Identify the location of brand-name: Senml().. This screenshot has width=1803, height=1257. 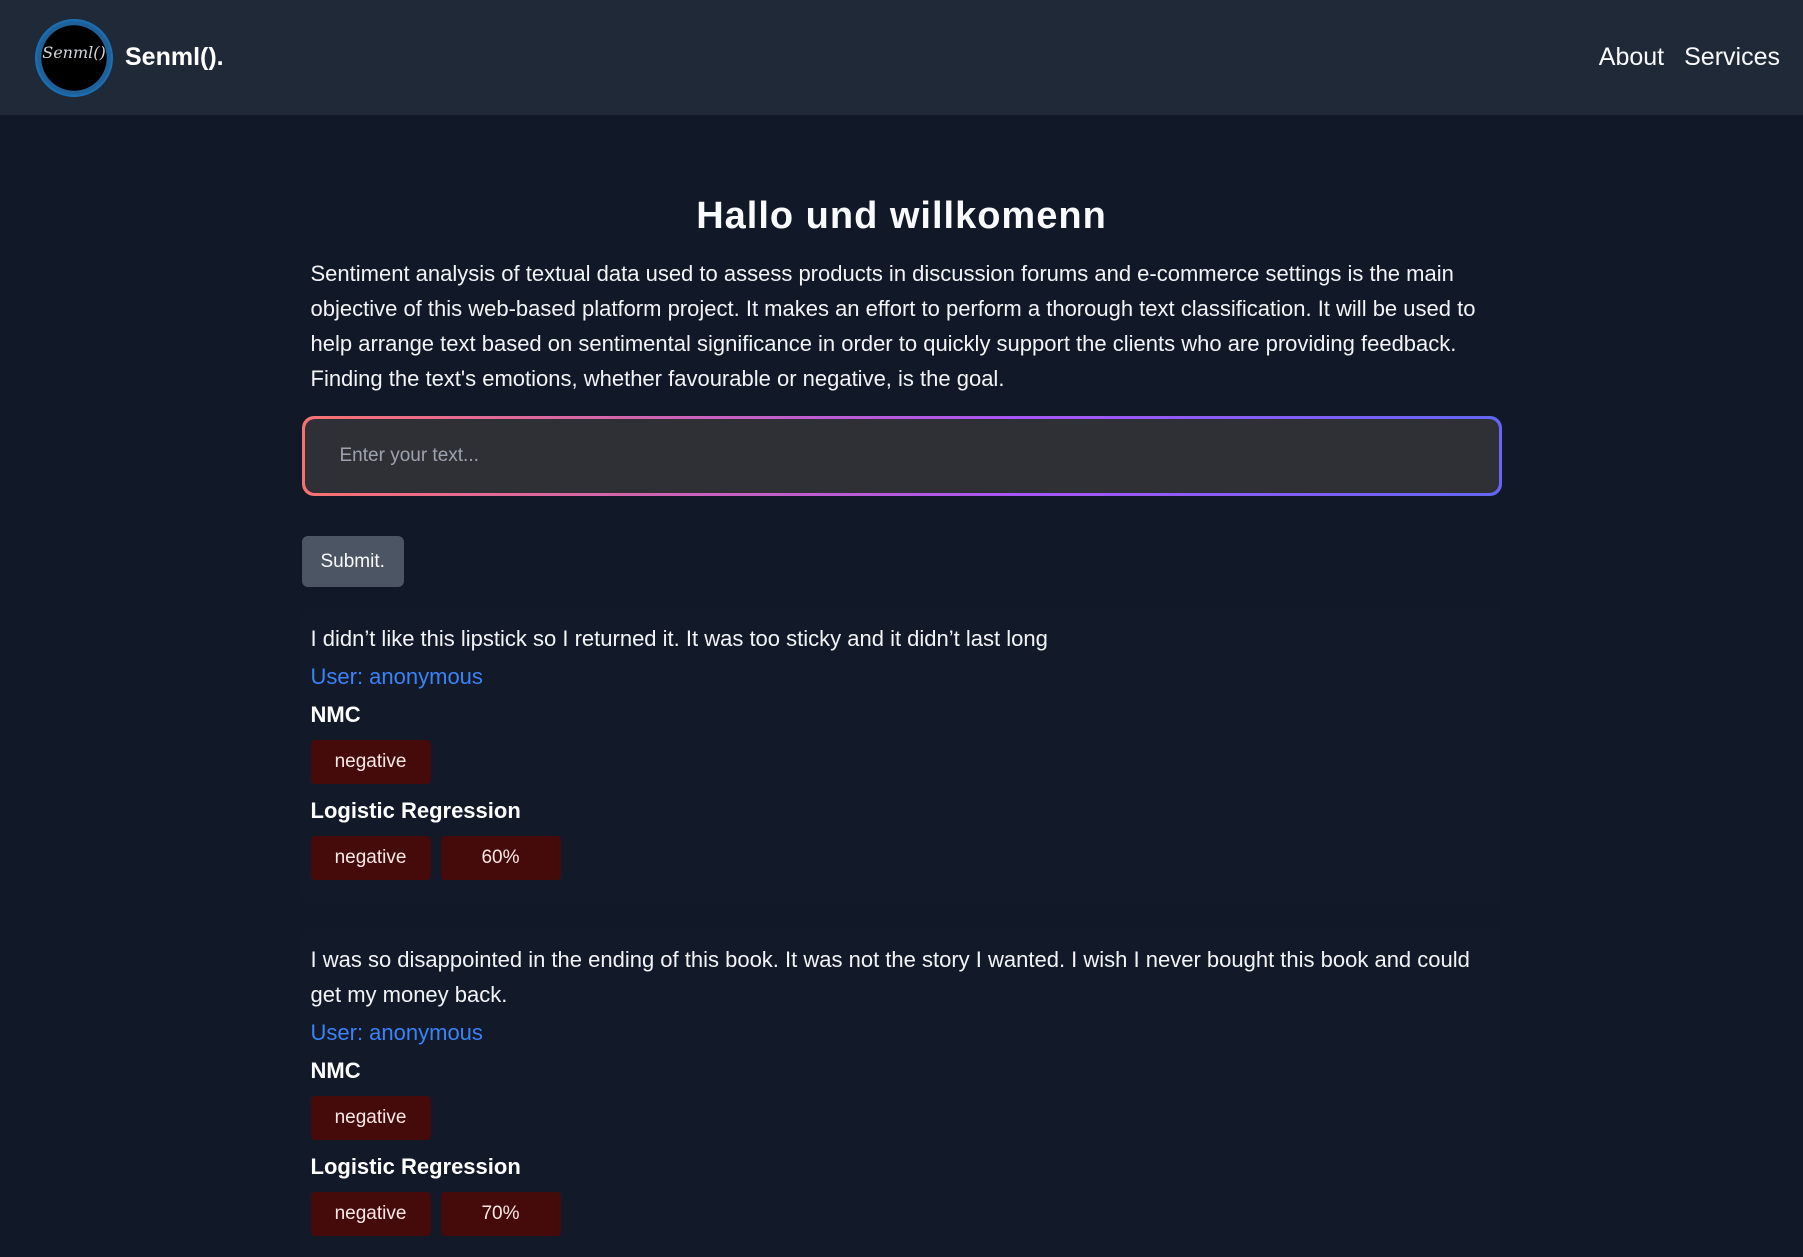
(174, 57).